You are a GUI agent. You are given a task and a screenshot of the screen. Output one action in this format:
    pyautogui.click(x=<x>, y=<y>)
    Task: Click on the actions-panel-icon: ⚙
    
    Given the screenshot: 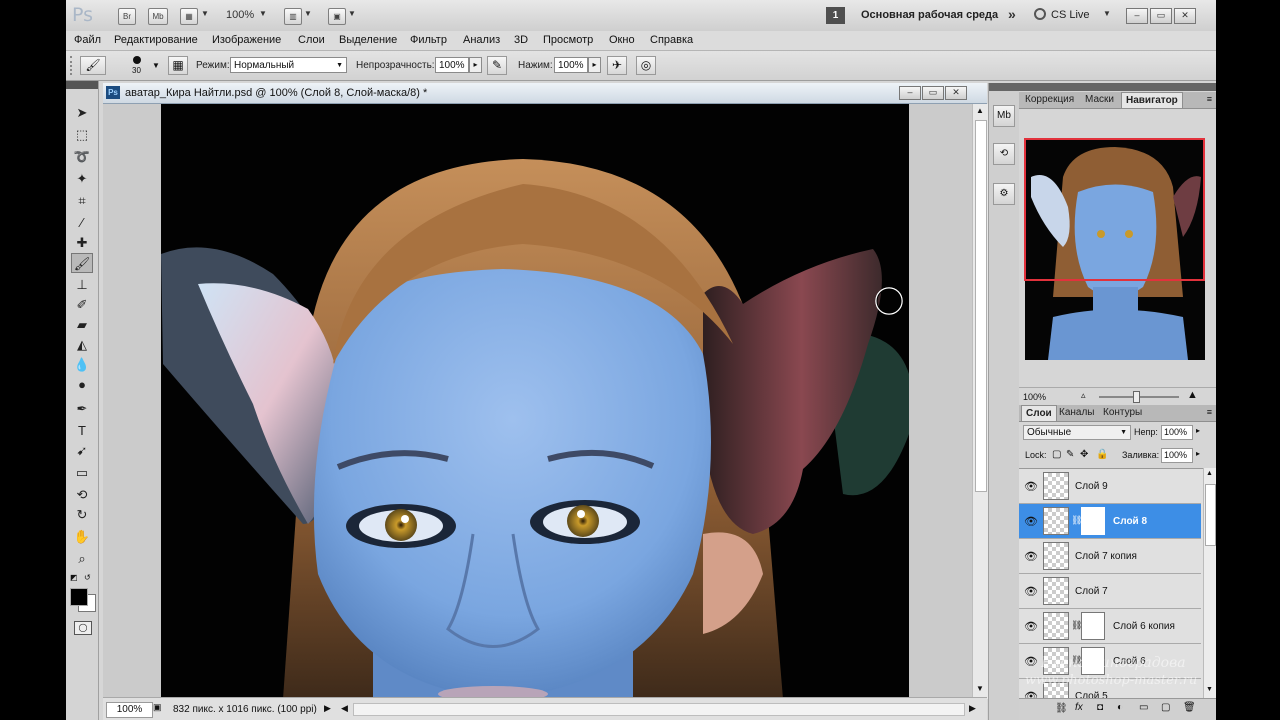 What is the action you would take?
    pyautogui.click(x=1004, y=194)
    